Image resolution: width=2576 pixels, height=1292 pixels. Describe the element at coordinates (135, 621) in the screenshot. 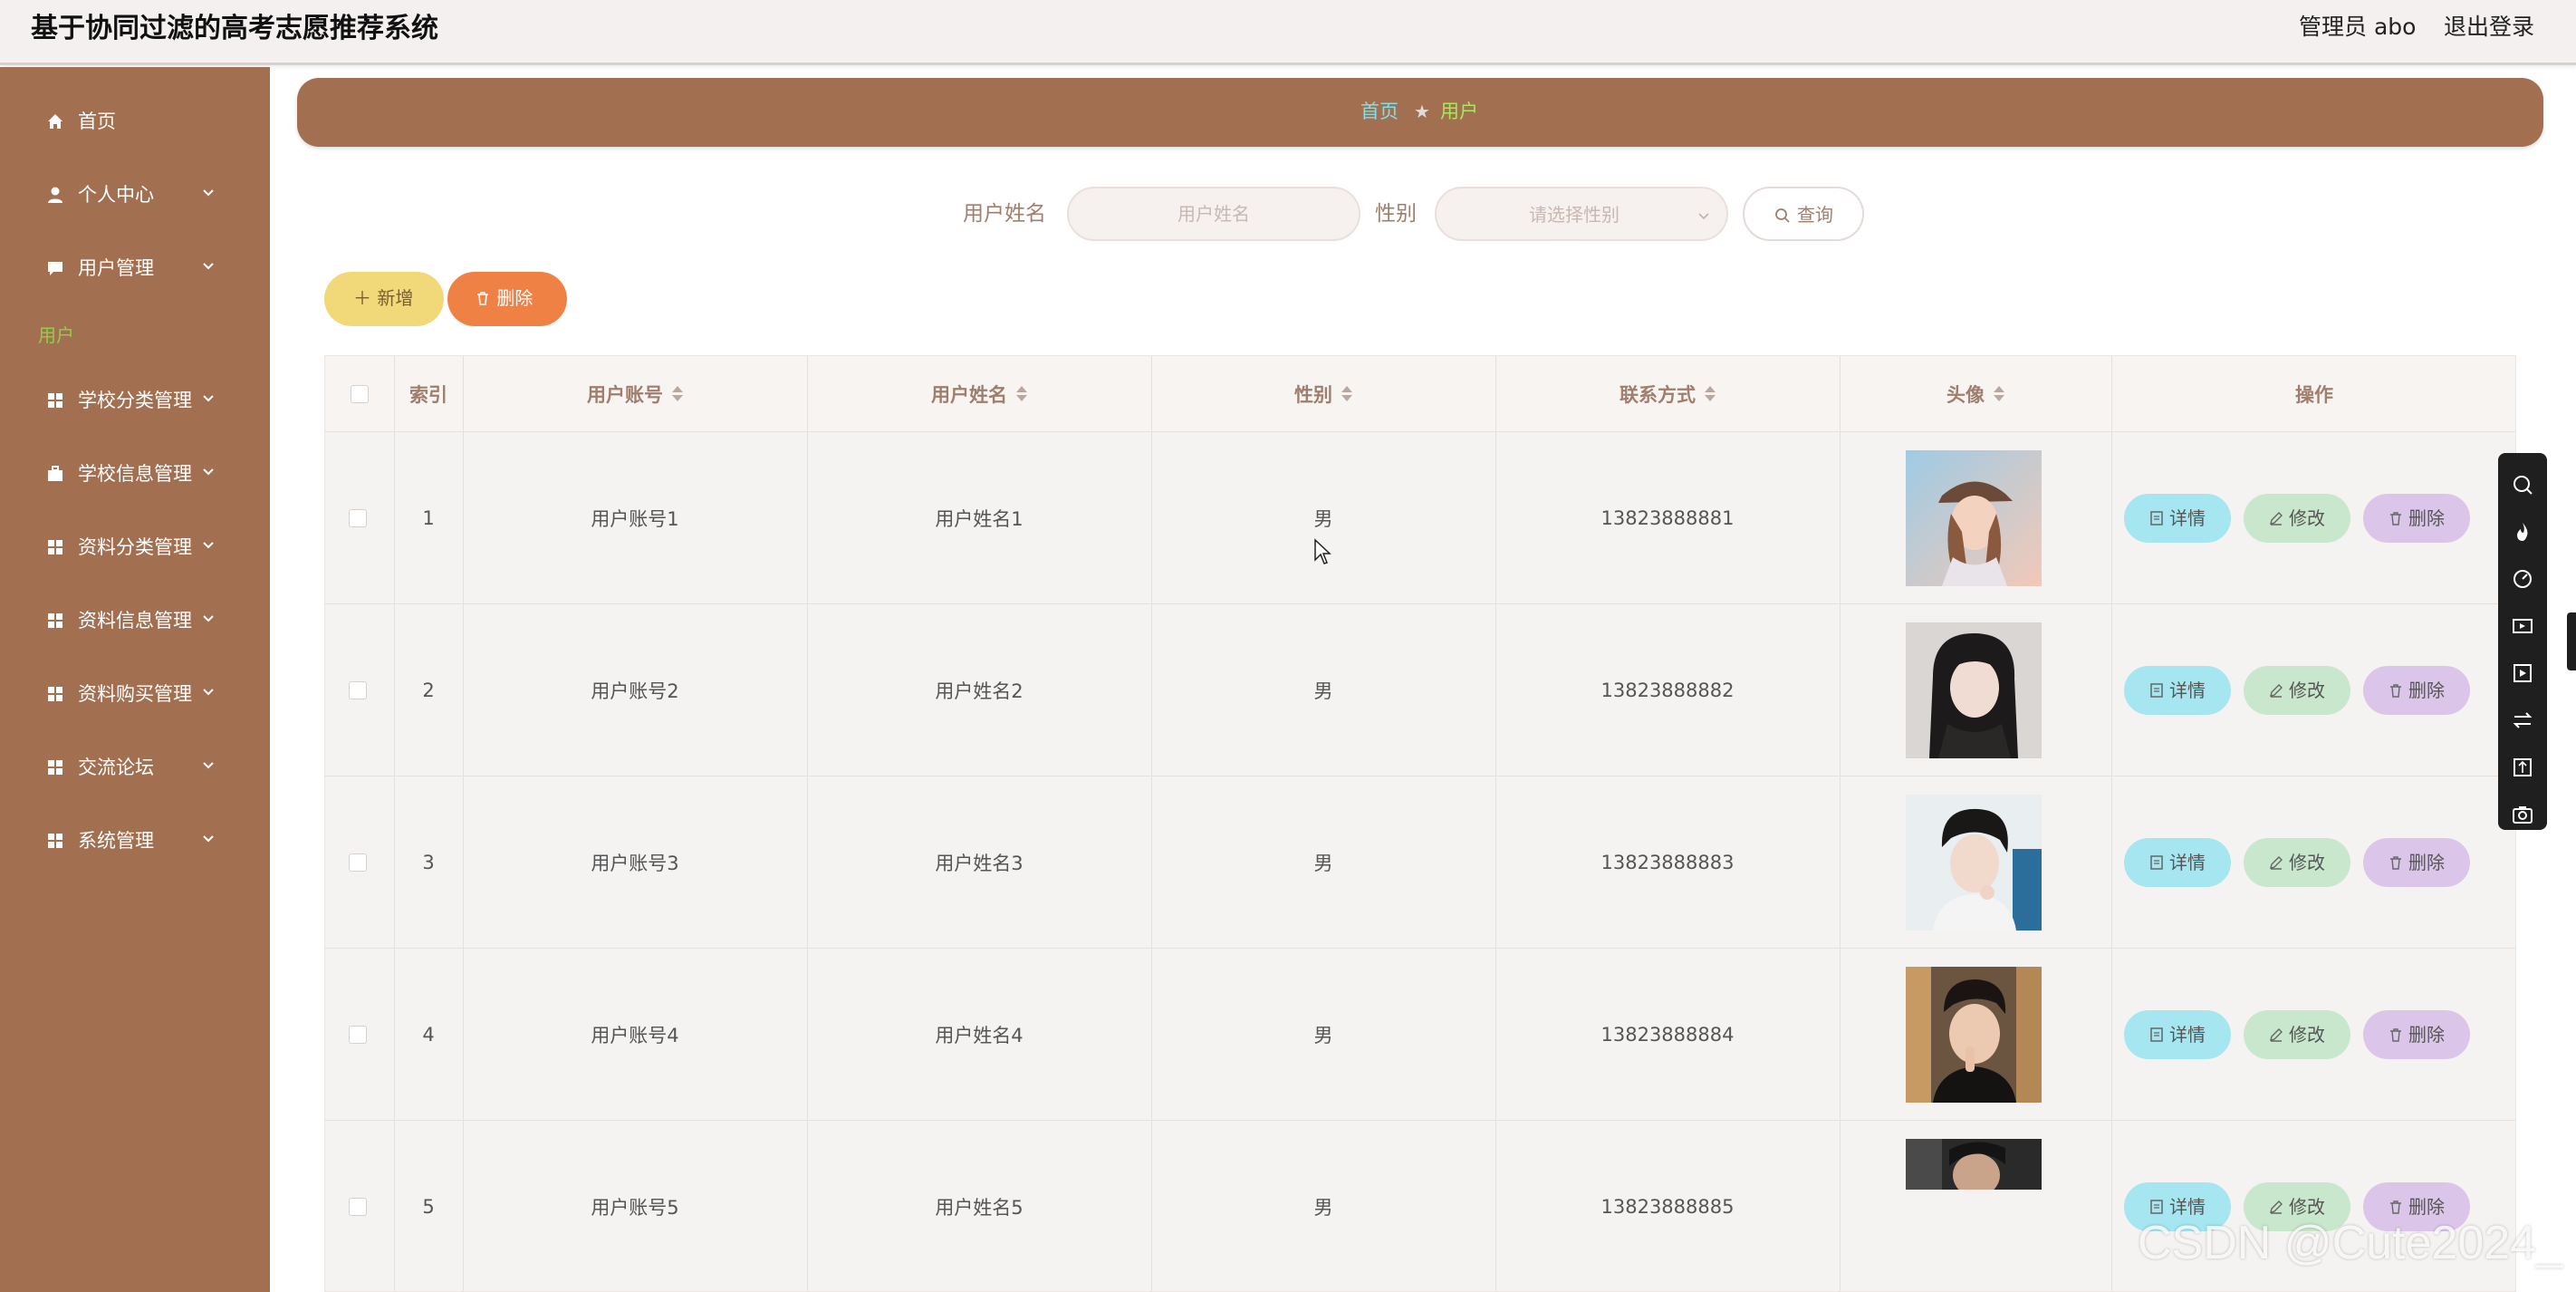

I see `sidebar-item-material-info: 资料信息管理` at that location.